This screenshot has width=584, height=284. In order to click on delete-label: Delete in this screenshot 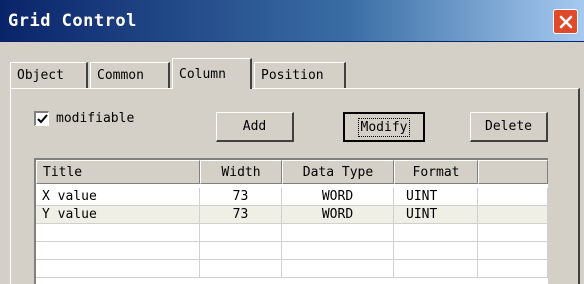, I will do `click(508, 126)`.